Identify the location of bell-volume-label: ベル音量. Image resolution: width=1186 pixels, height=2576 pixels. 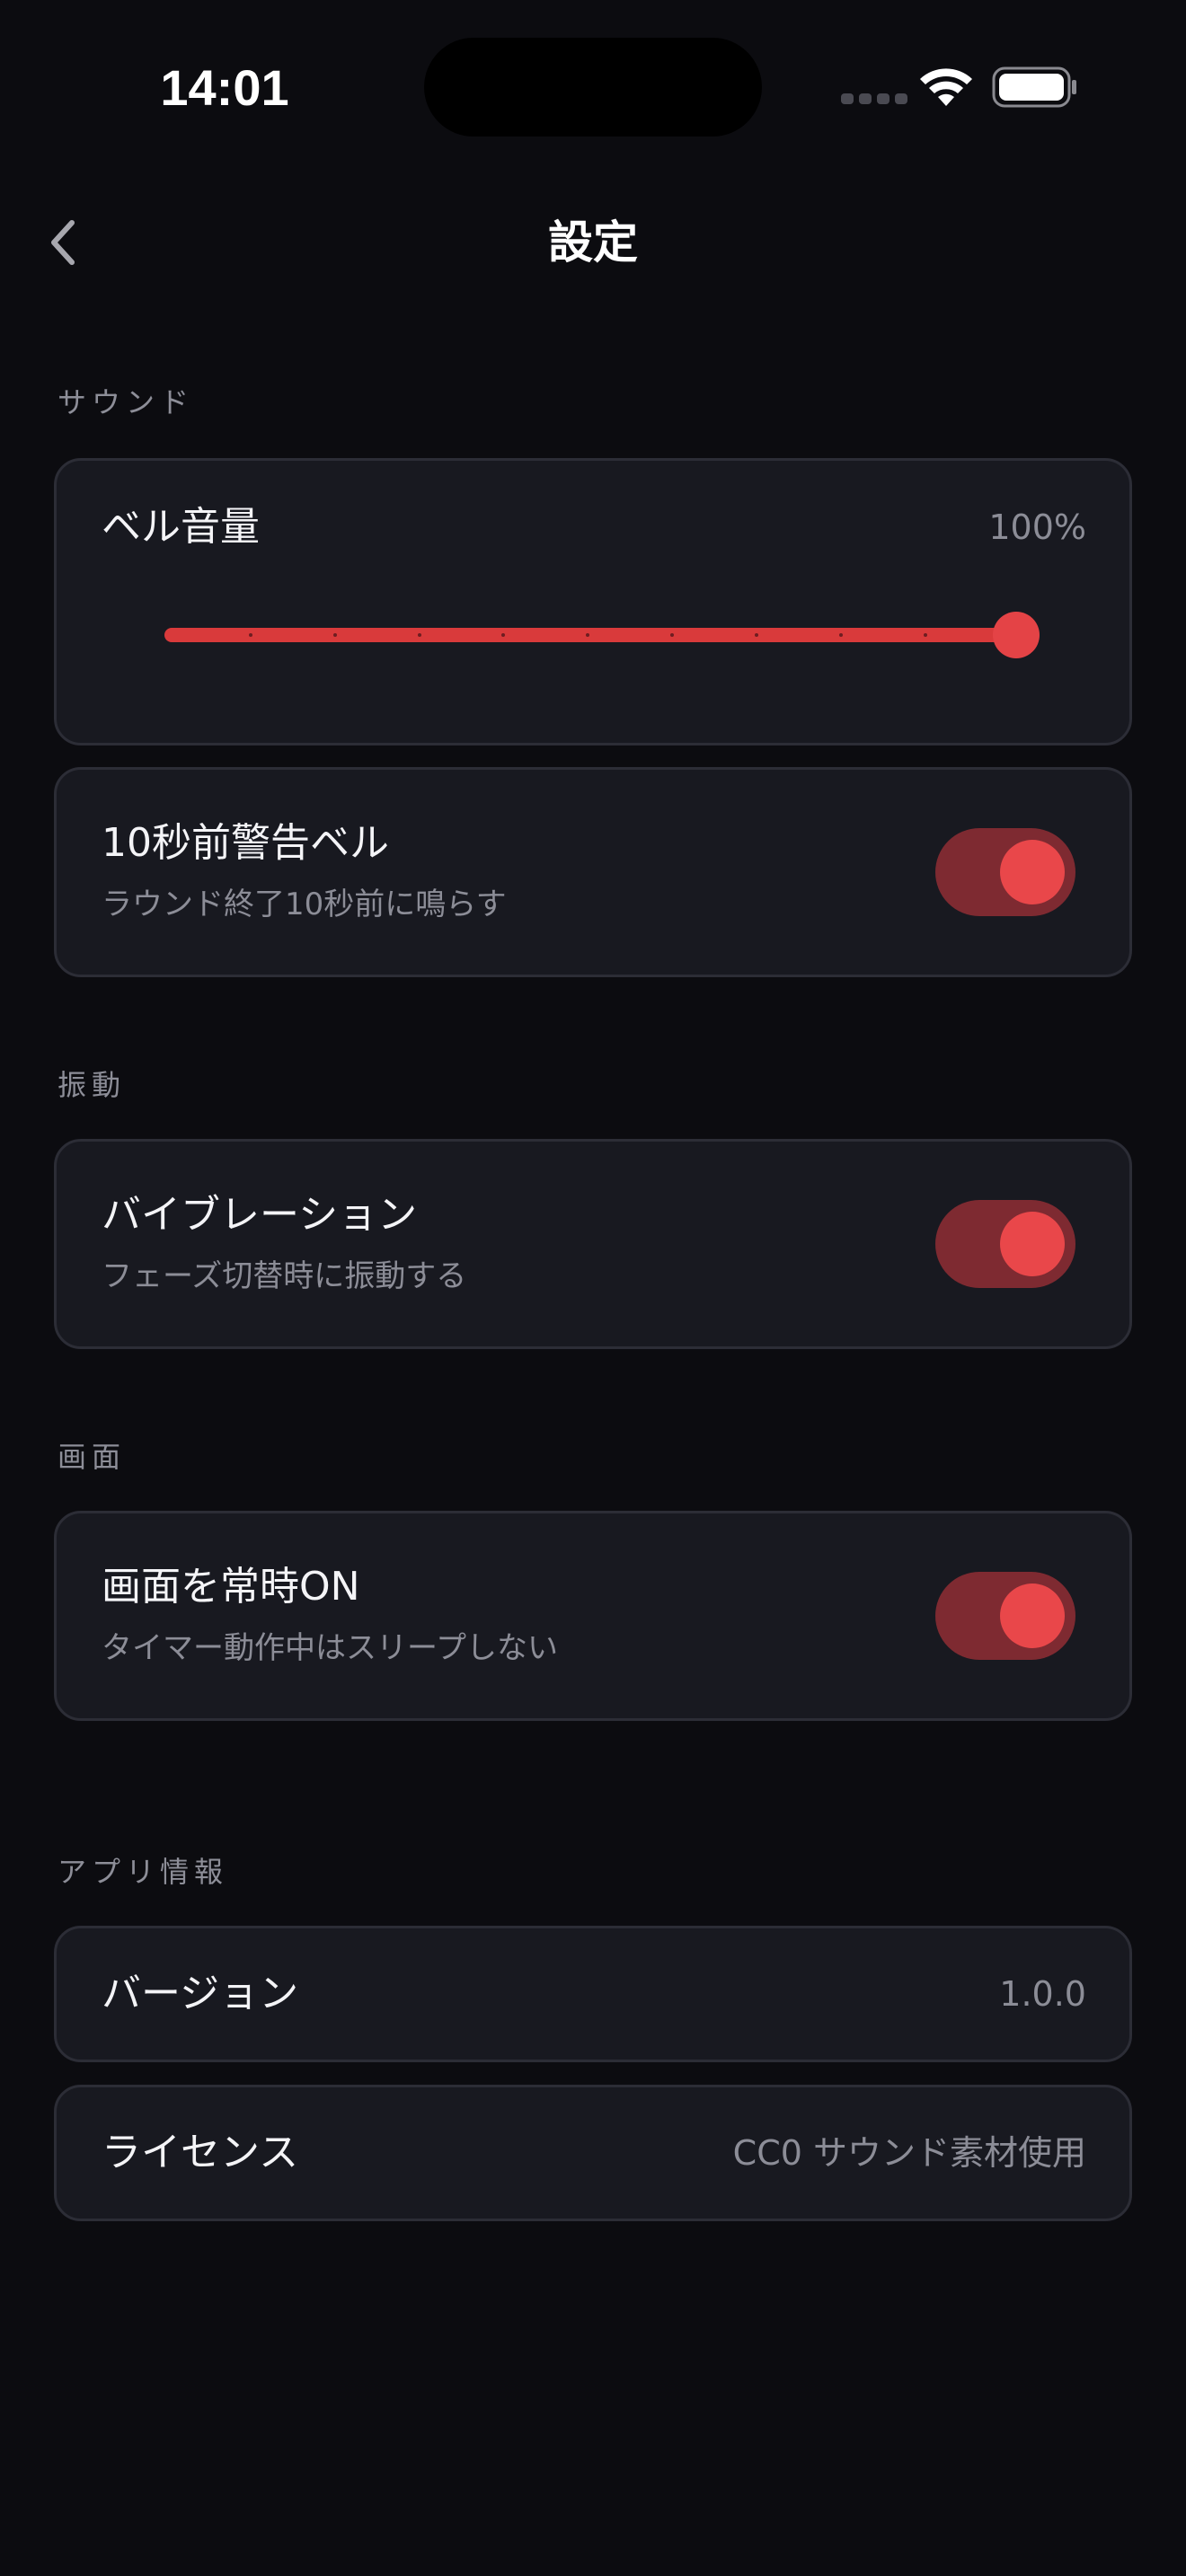
(181, 527).